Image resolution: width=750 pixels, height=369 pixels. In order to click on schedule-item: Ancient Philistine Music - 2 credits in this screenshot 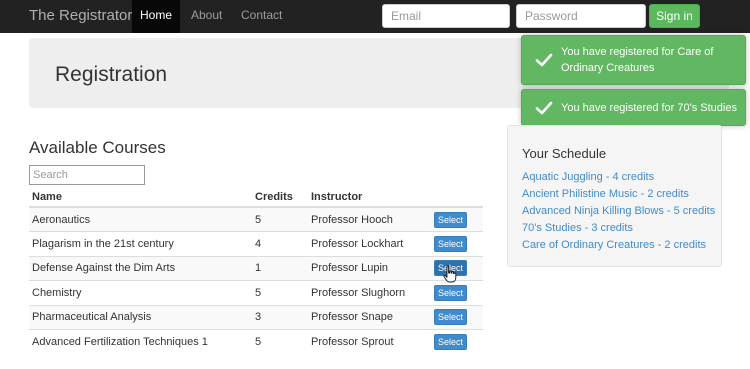, I will do `click(618, 194)`.